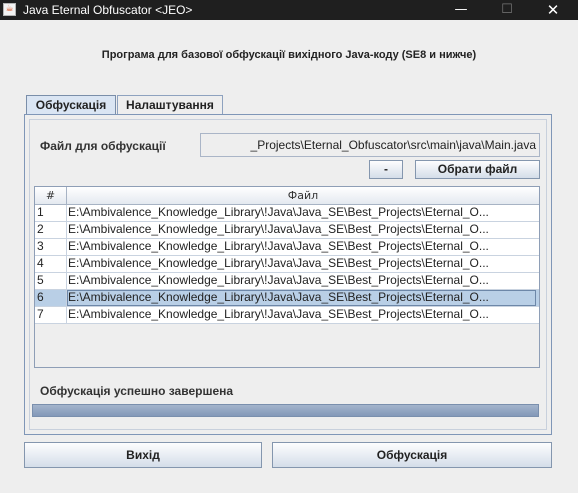  What do you see at coordinates (51, 315) in the screenshot?
I see `row-number: 7` at bounding box center [51, 315].